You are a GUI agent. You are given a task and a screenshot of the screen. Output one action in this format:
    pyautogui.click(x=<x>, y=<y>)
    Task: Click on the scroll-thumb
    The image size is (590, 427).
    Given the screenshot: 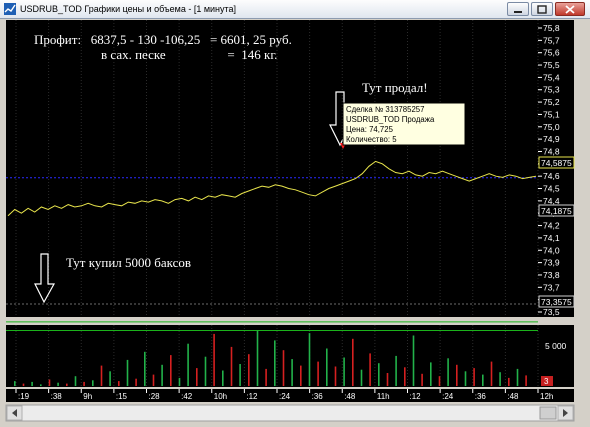 What is the action you would take?
    pyautogui.click(x=548, y=413)
    